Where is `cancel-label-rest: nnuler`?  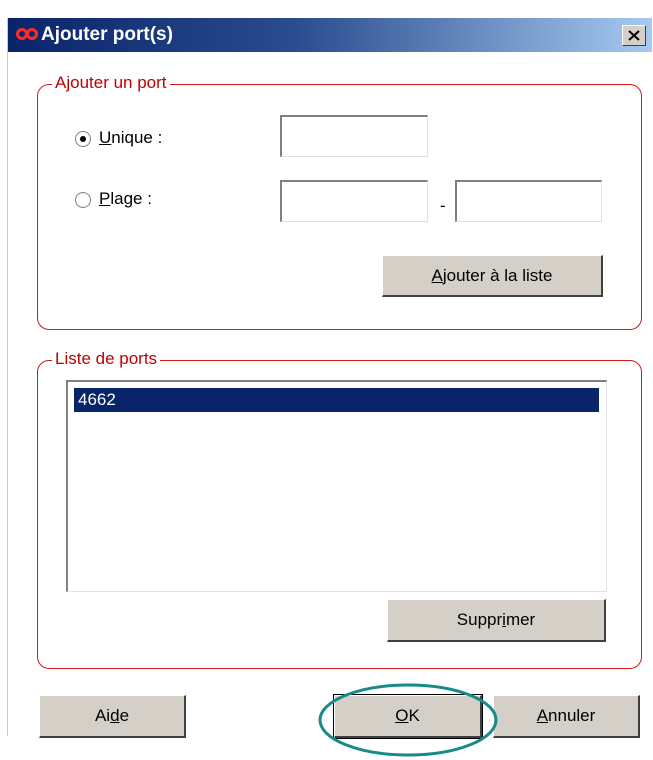
cancel-label-rest: nnuler is located at coordinates (572, 715).